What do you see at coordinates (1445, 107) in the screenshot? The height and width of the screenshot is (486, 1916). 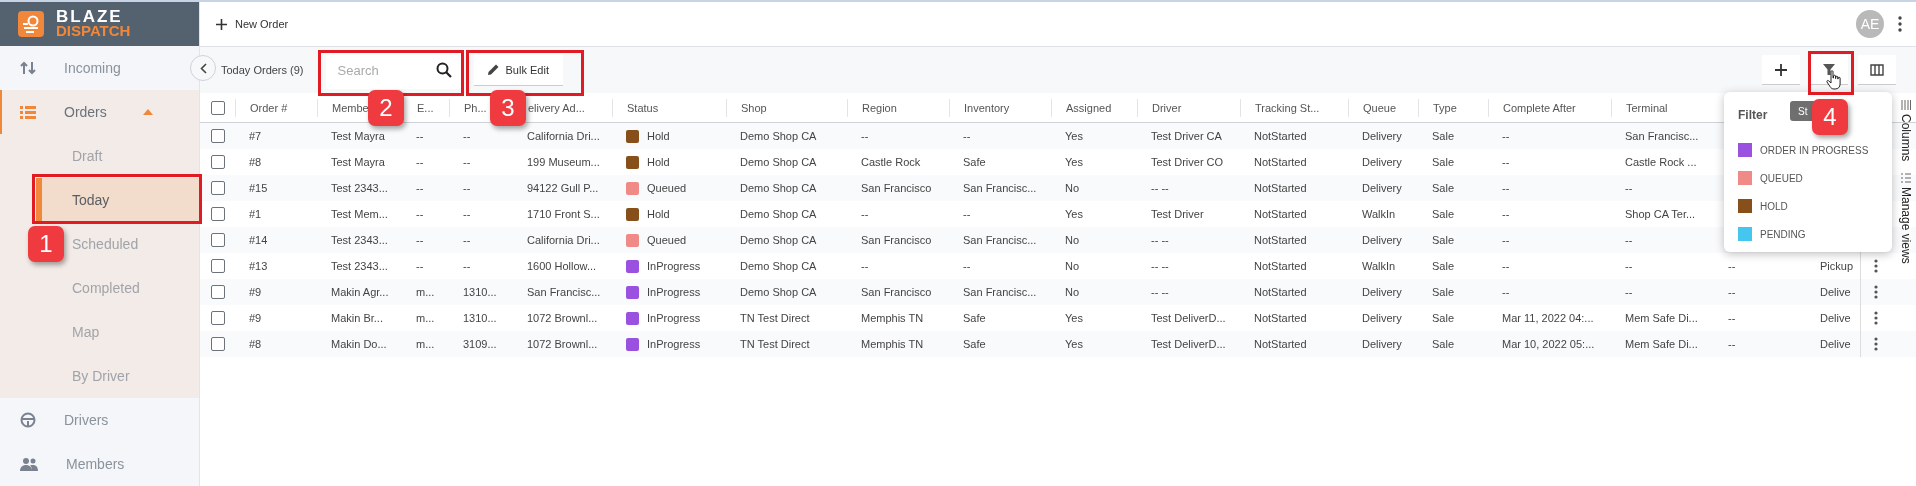 I see `column-header: Type` at bounding box center [1445, 107].